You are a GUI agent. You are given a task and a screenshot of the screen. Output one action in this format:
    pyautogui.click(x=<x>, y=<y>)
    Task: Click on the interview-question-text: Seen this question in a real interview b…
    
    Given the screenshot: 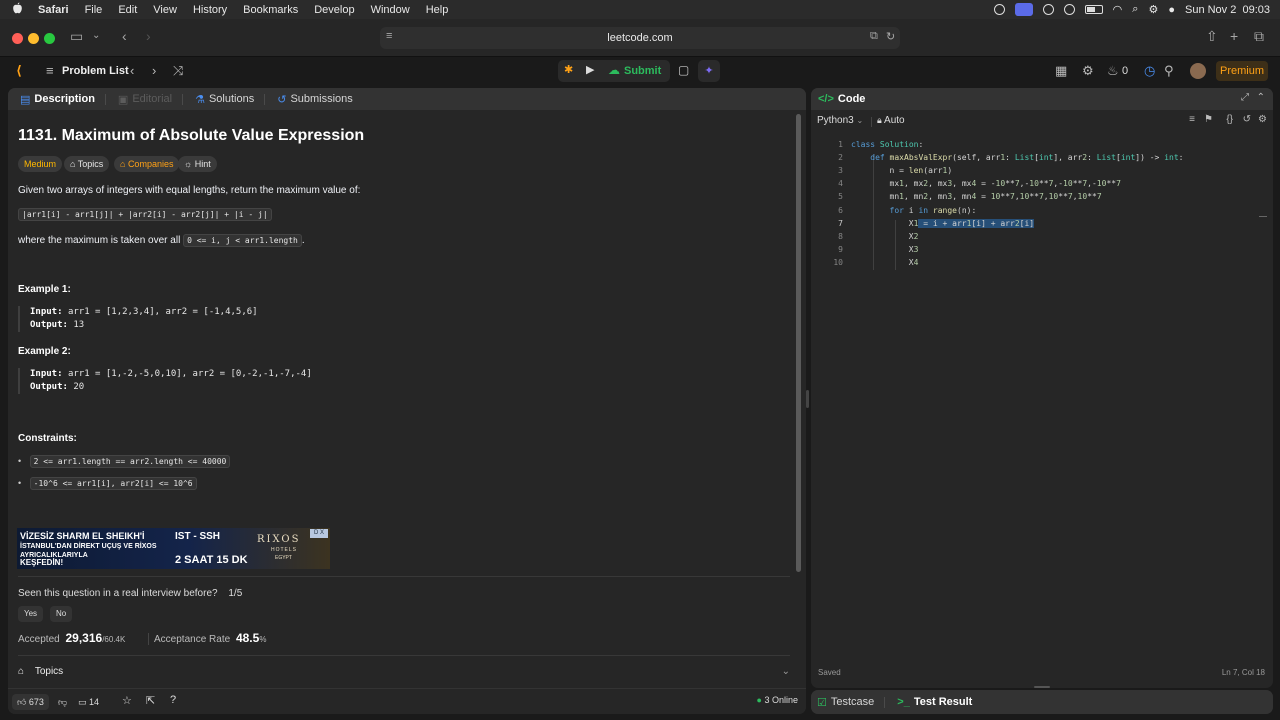 What is the action you would take?
    pyautogui.click(x=118, y=593)
    